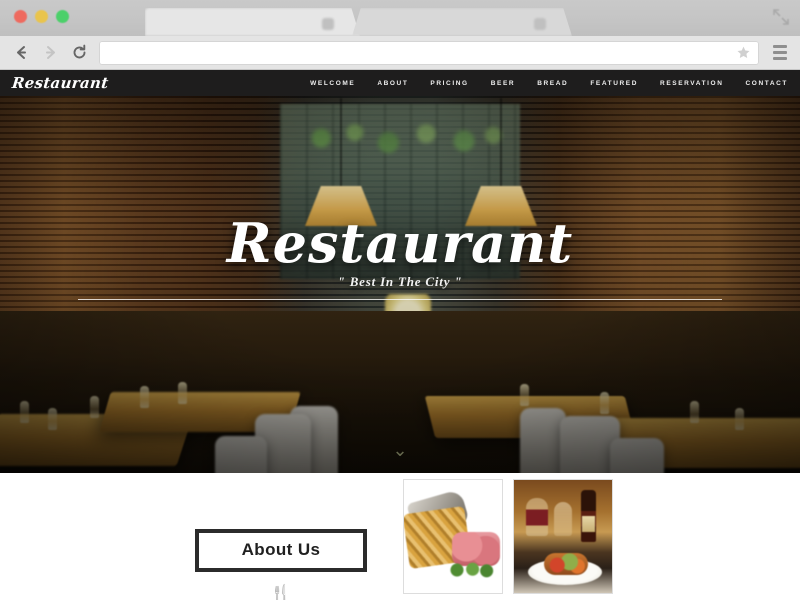 This screenshot has width=800, height=600. I want to click on chevron-down-icon: ⌄, so click(400, 450).